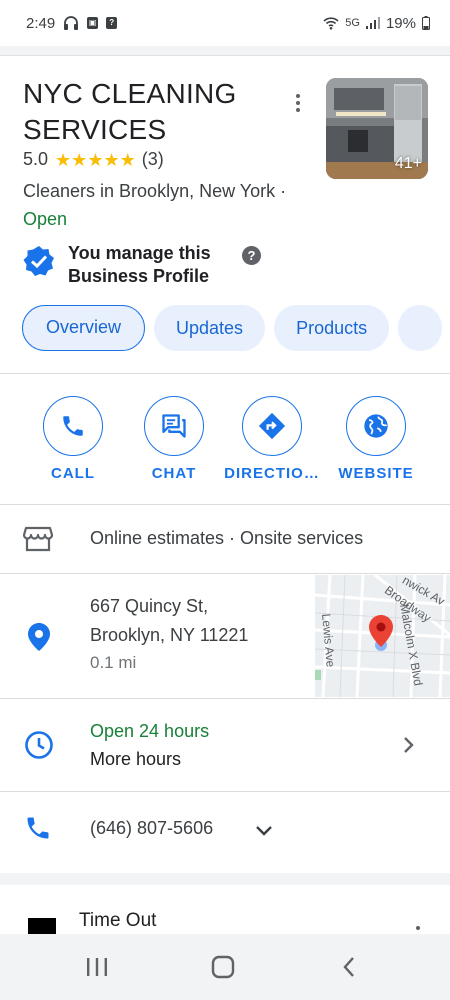 The height and width of the screenshot is (1000, 450). I want to click on location-pin-icon, so click(39, 639).